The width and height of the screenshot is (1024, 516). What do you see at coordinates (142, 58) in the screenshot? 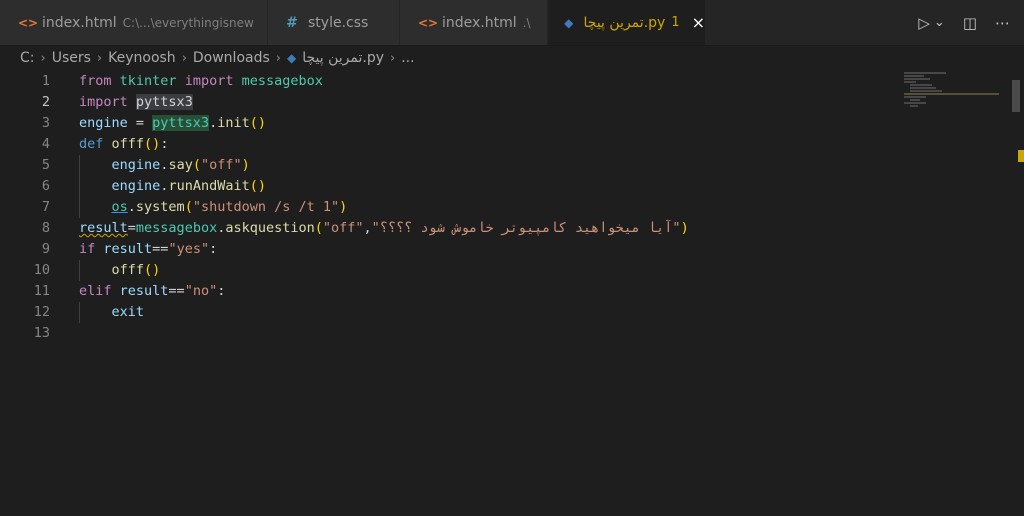
I see `breadcrumb-user: Keynoosh` at bounding box center [142, 58].